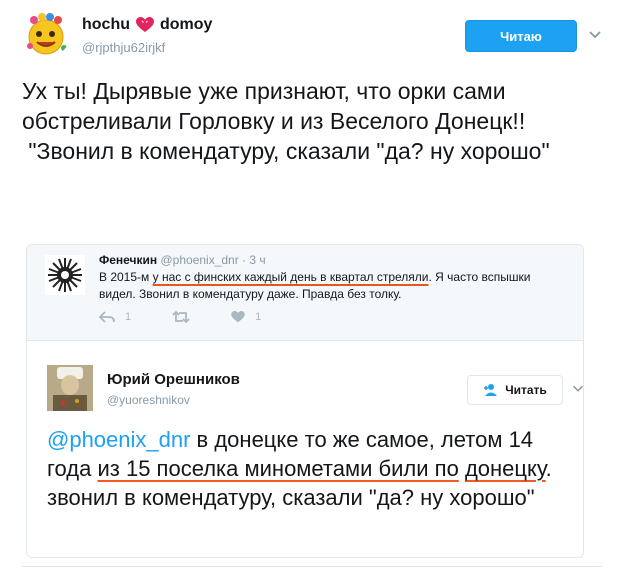 This screenshot has height=572, width=624. What do you see at coordinates (118, 439) in the screenshot?
I see `mention-link: @phoenix_dnr` at bounding box center [118, 439].